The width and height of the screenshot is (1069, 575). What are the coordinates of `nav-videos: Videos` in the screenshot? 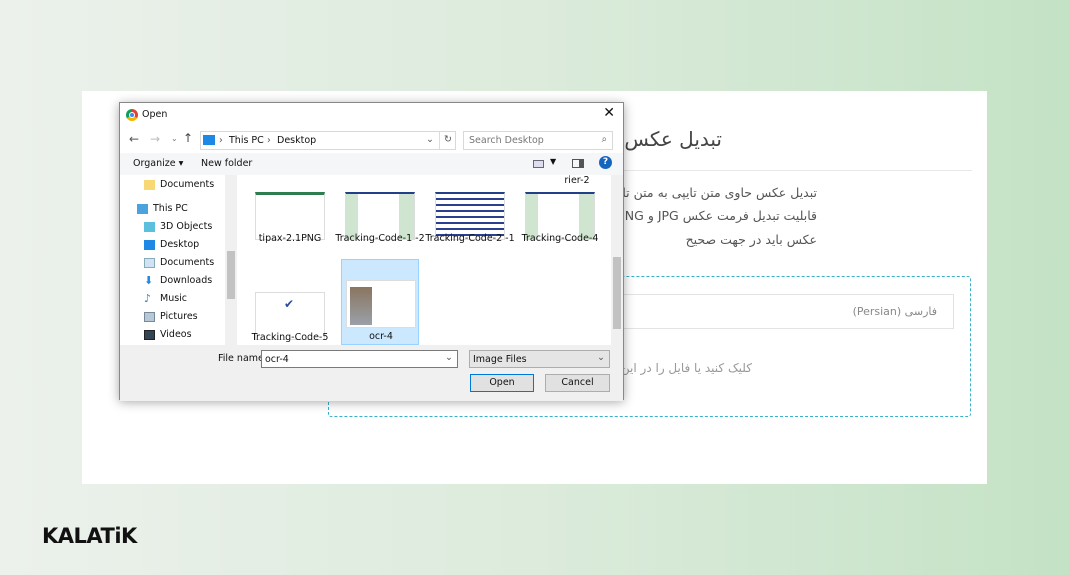 It's located at (168, 334).